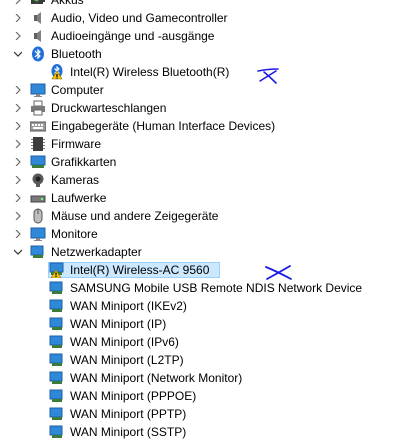 The width and height of the screenshot is (412, 447). What do you see at coordinates (206, 342) in the screenshot?
I see `device-wan-ipv6: WAN Miniport (IPv6)` at bounding box center [206, 342].